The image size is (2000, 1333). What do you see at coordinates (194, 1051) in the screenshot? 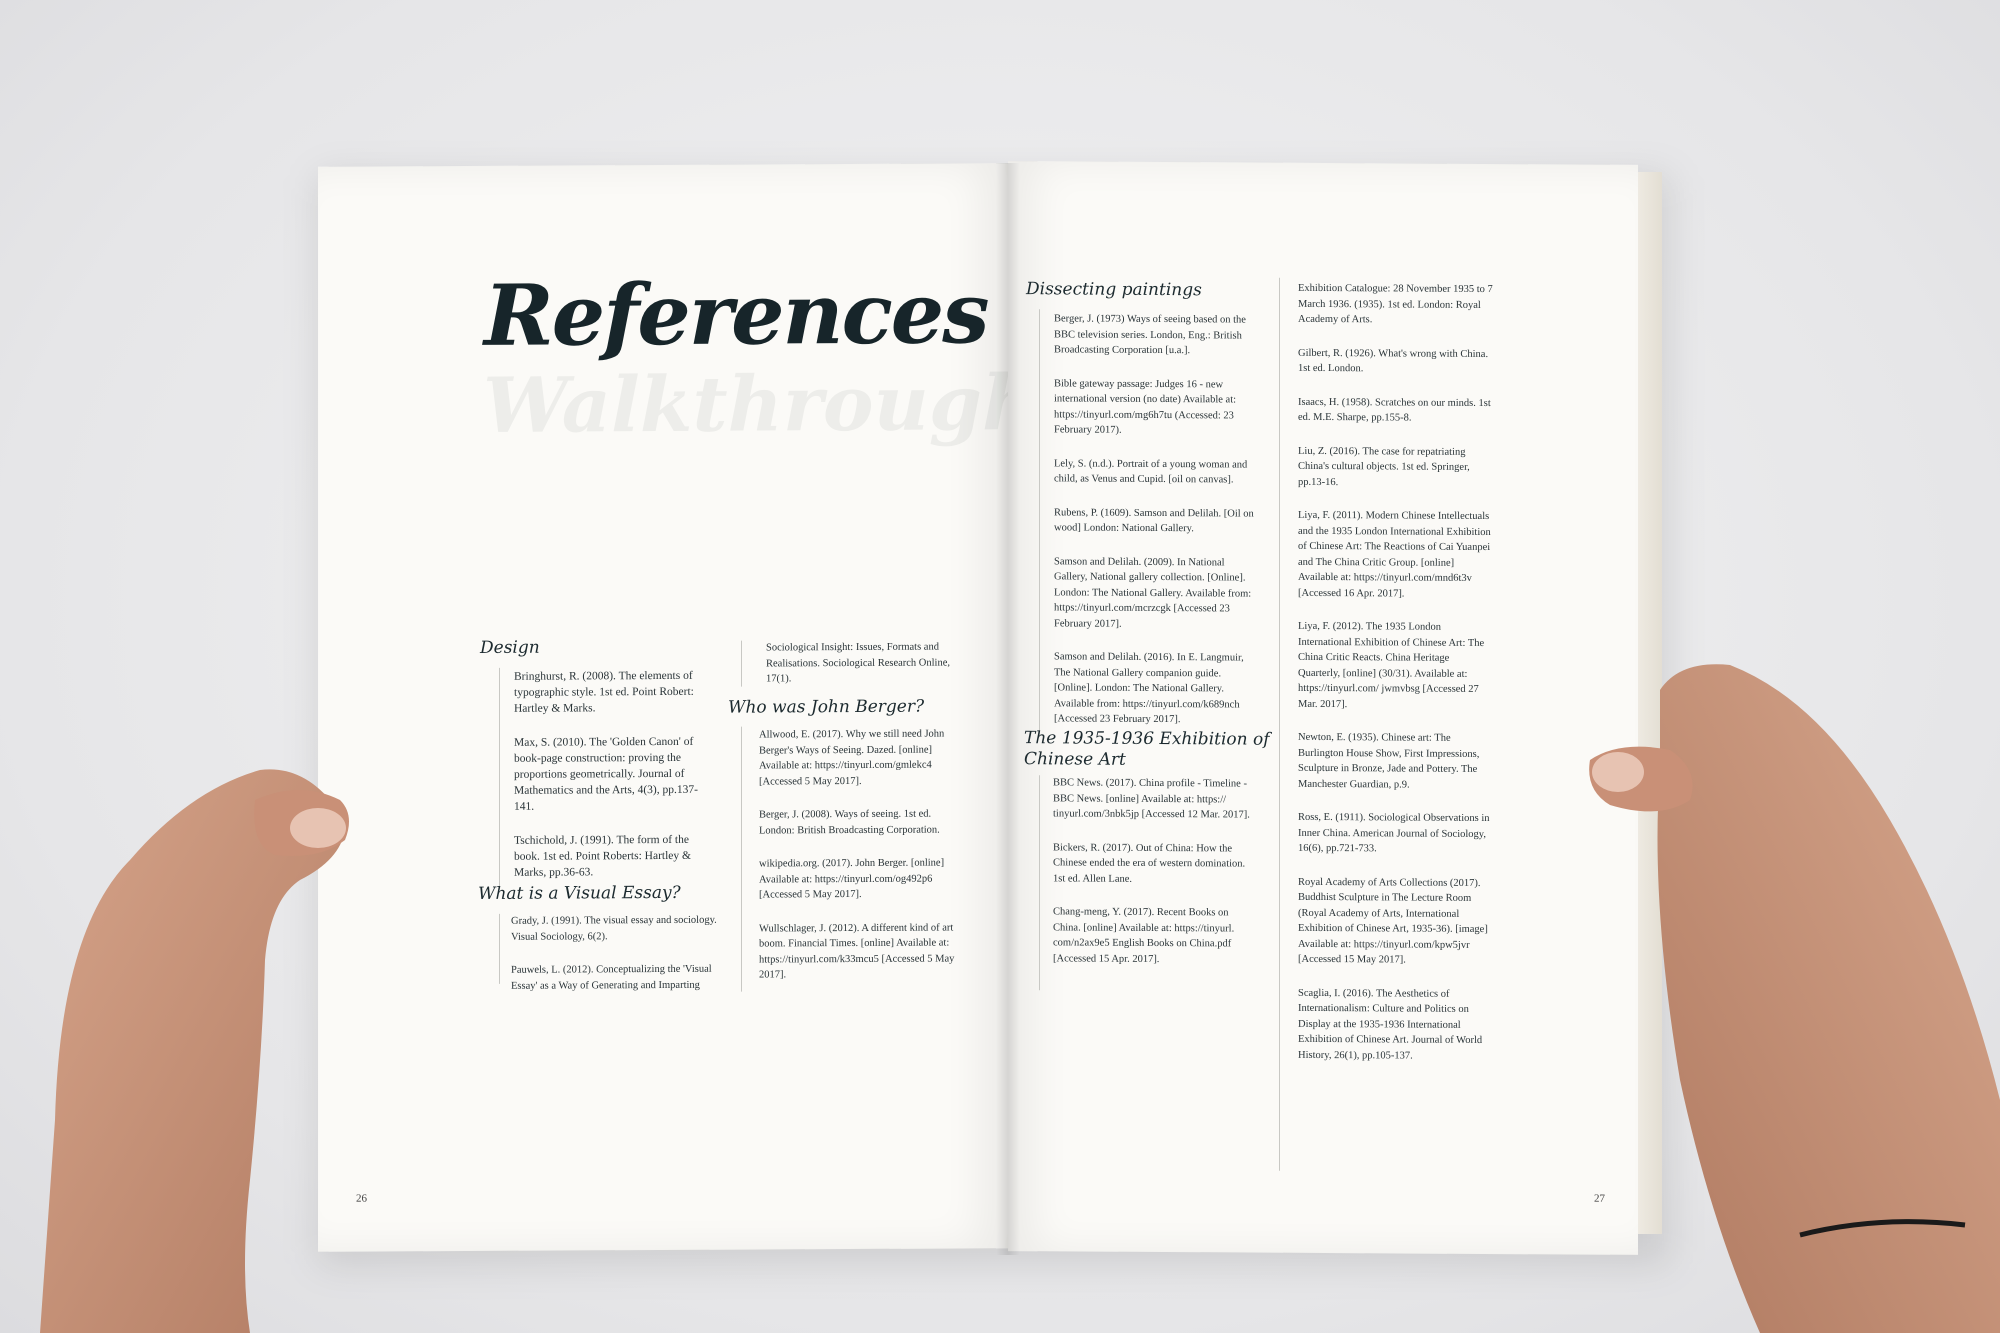
I see `left-hand` at bounding box center [194, 1051].